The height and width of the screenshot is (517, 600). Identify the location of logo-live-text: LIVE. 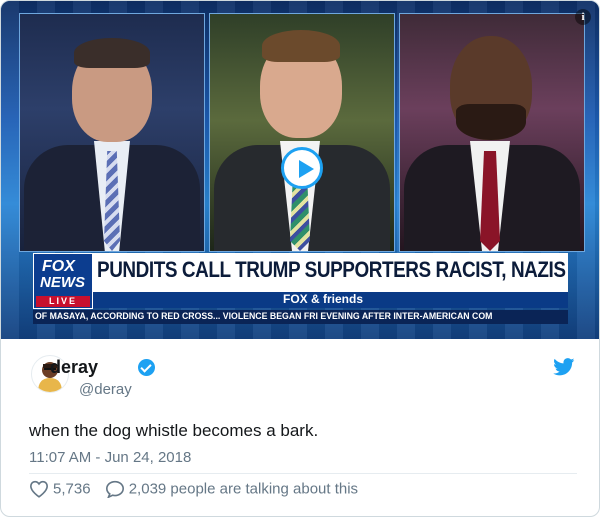
(63, 301).